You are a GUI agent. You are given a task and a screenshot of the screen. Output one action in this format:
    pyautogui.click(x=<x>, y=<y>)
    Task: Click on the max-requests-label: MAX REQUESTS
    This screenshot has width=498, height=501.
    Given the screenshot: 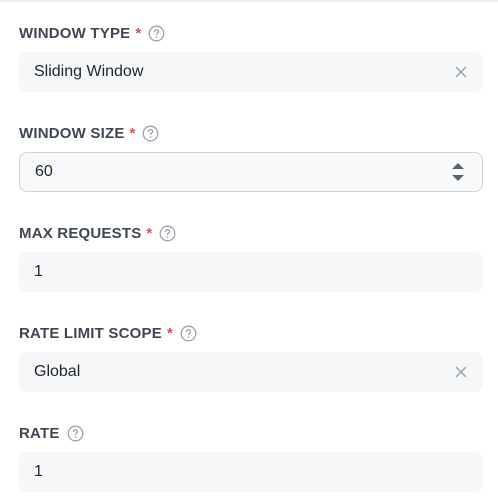 What is the action you would take?
    pyautogui.click(x=80, y=233)
    